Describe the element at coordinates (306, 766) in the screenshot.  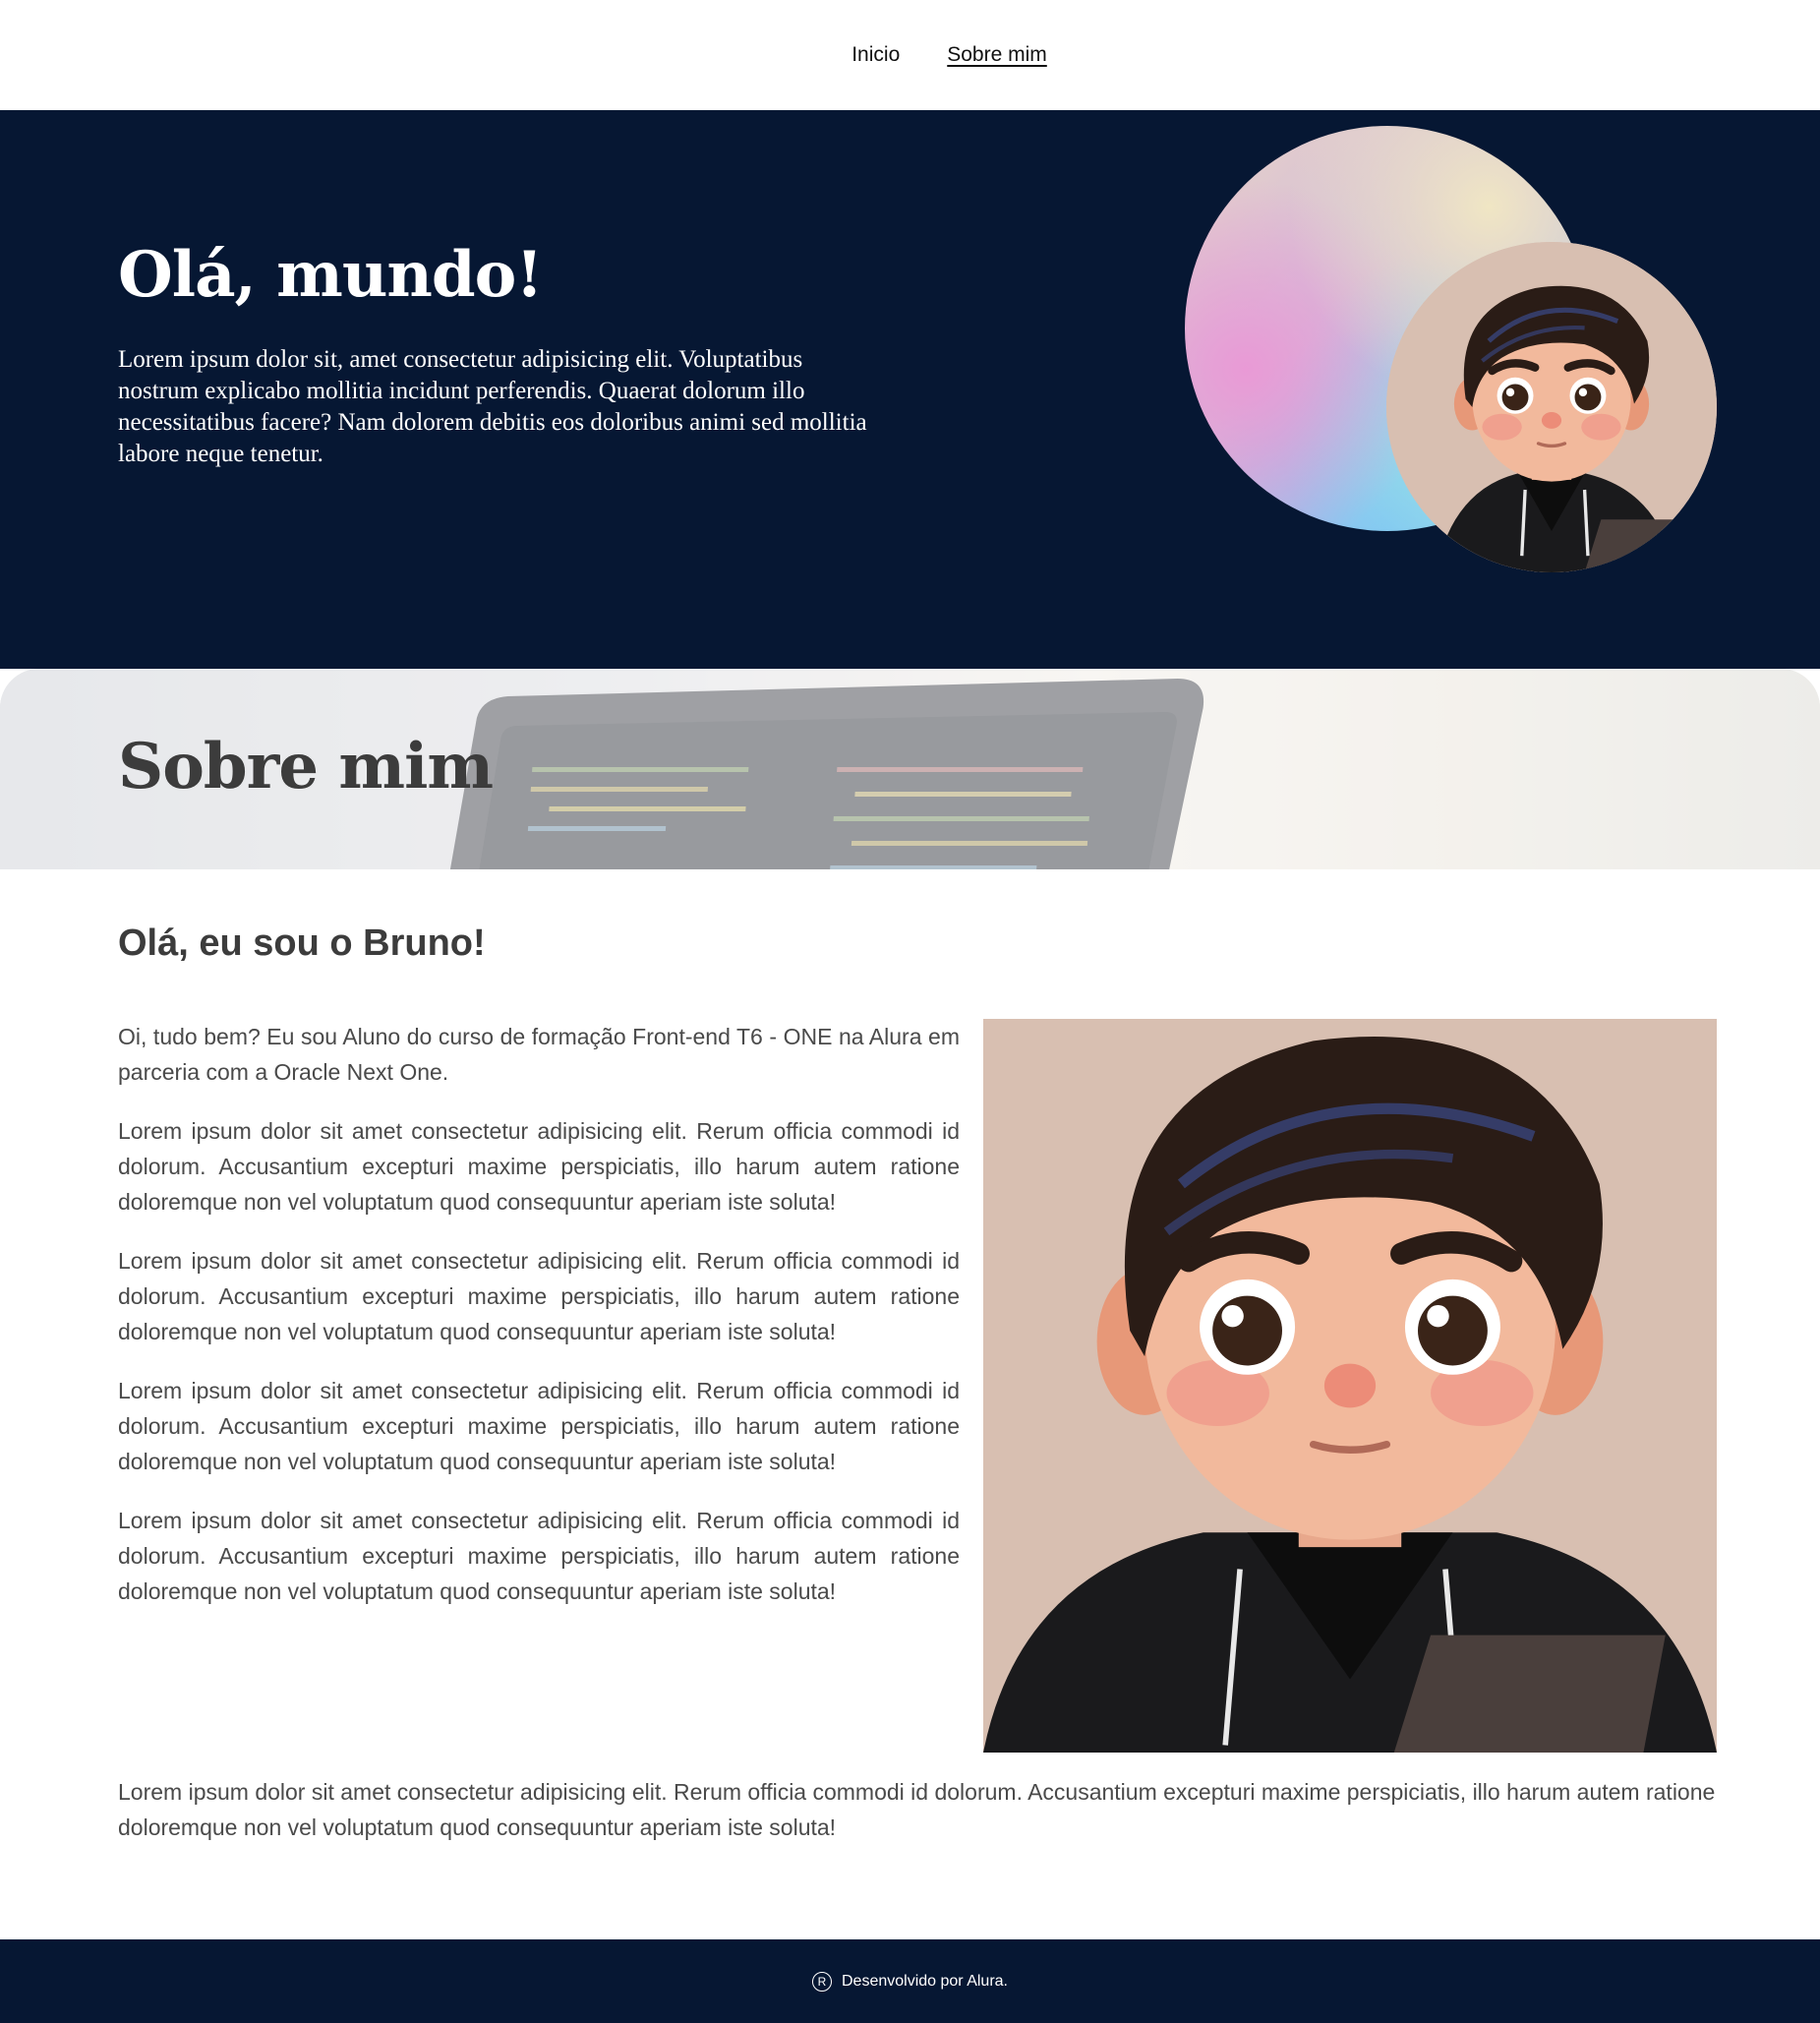
I see `banner-title: Sobre mim` at that location.